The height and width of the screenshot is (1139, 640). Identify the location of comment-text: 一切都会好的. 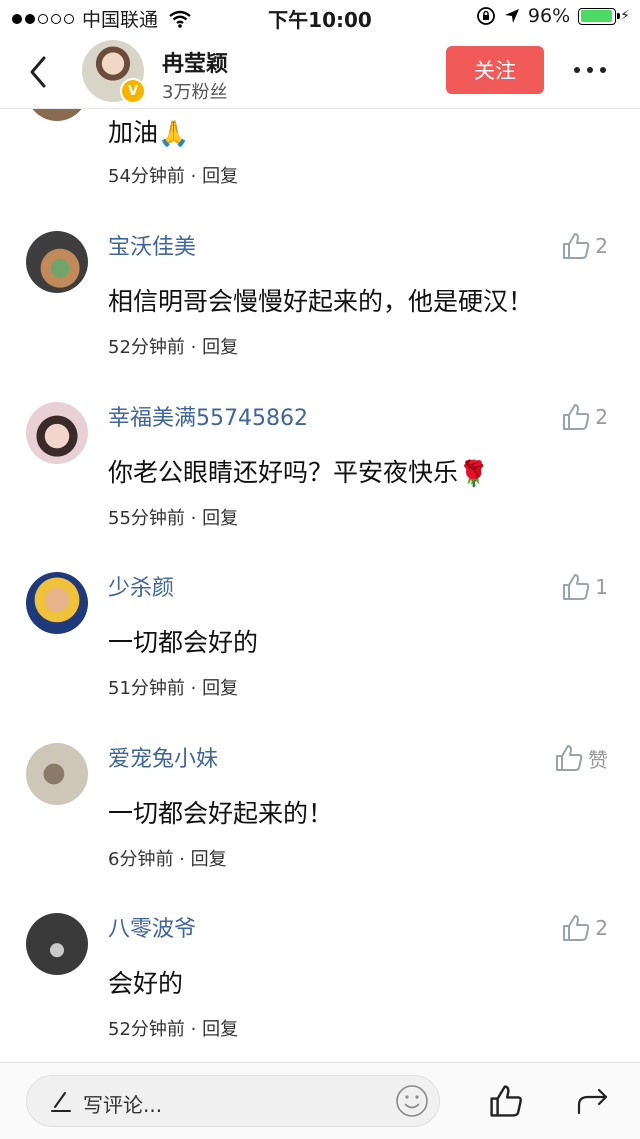
(183, 642).